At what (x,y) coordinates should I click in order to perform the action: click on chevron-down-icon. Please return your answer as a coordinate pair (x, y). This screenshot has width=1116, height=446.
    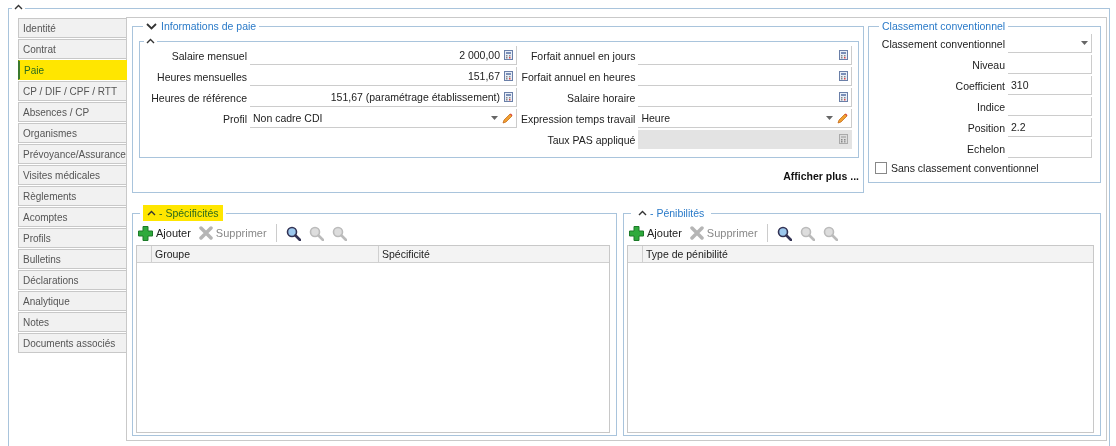
    Looking at the image, I should click on (151, 26).